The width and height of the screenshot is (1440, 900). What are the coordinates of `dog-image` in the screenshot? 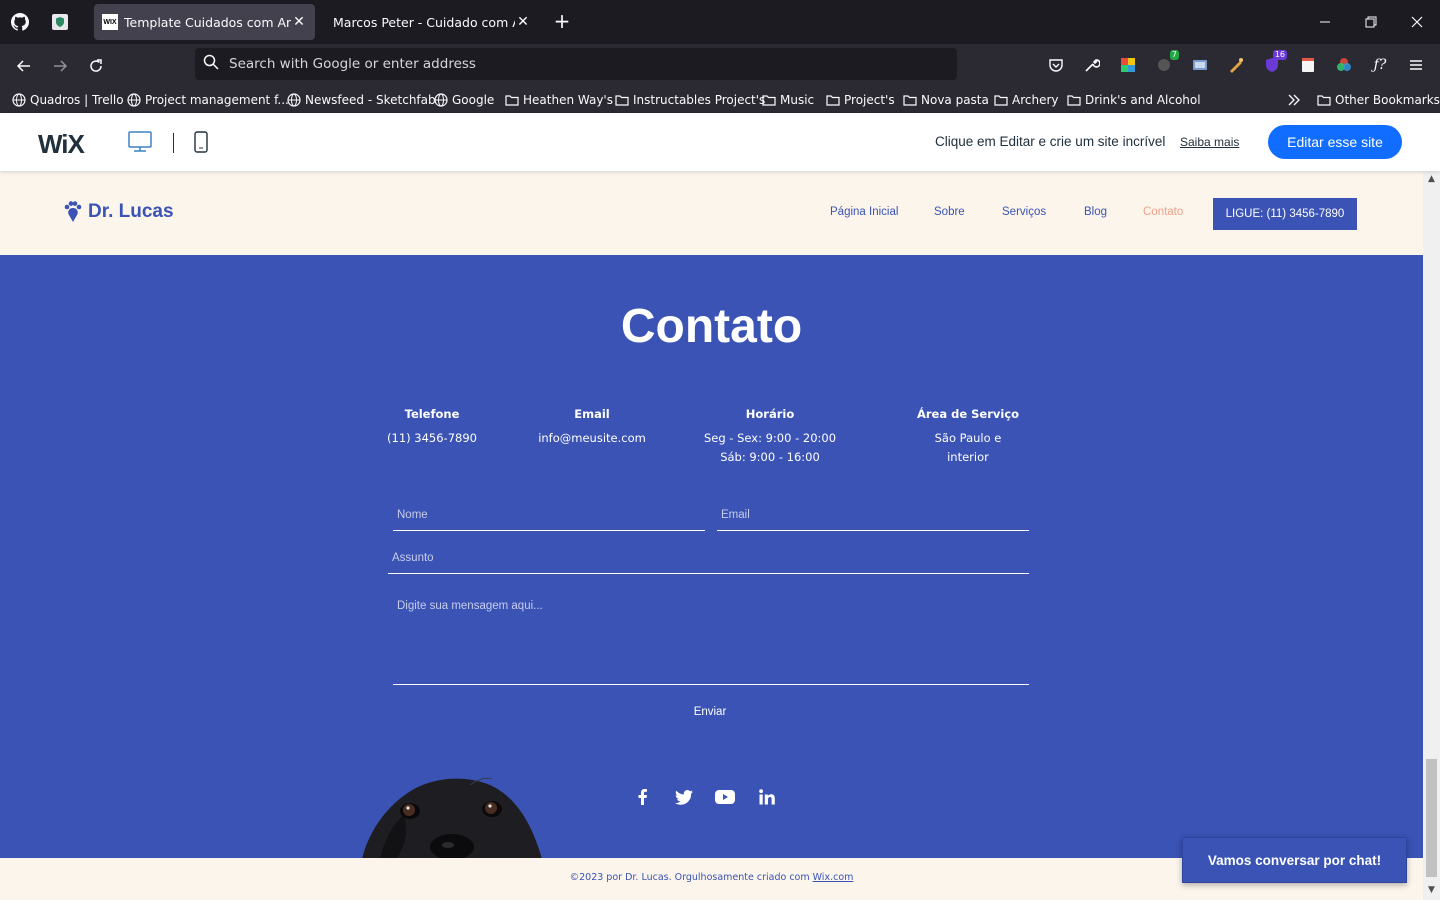 It's located at (452, 818).